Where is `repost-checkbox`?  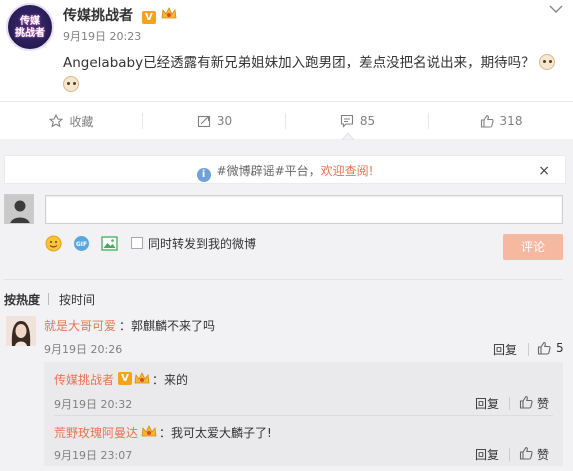 repost-checkbox is located at coordinates (137, 243).